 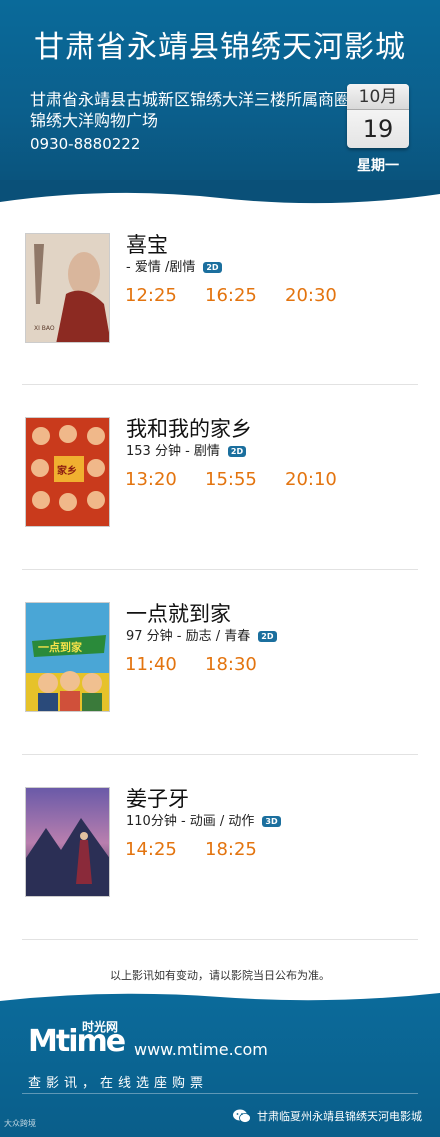 I want to click on date-weekday: 星期一, so click(x=378, y=166).